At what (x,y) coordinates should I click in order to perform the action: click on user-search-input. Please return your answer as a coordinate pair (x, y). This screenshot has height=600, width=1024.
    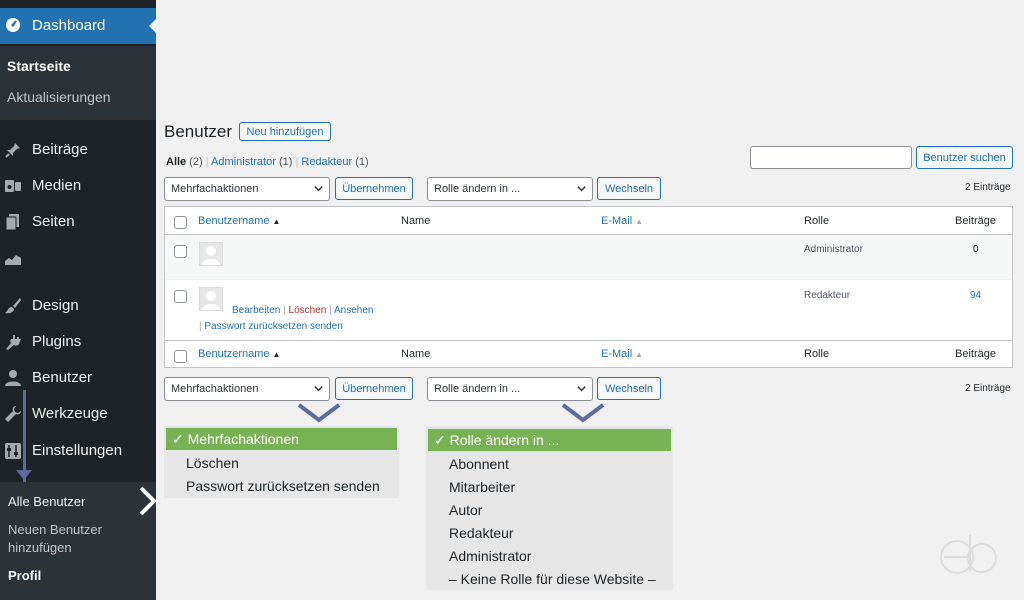
    Looking at the image, I should click on (831, 157).